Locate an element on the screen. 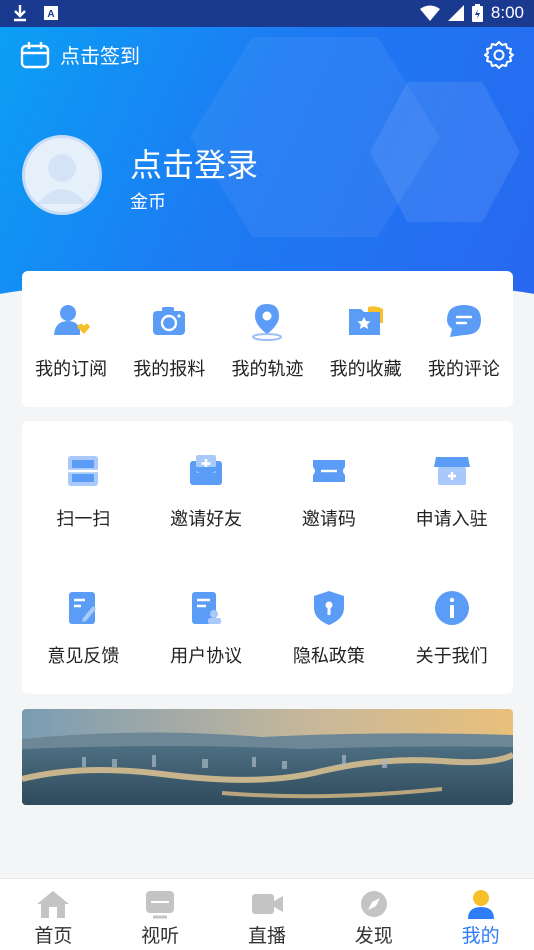 The height and width of the screenshot is (950, 534). quick-action-label: 我的轨迹 is located at coordinates (267, 369).